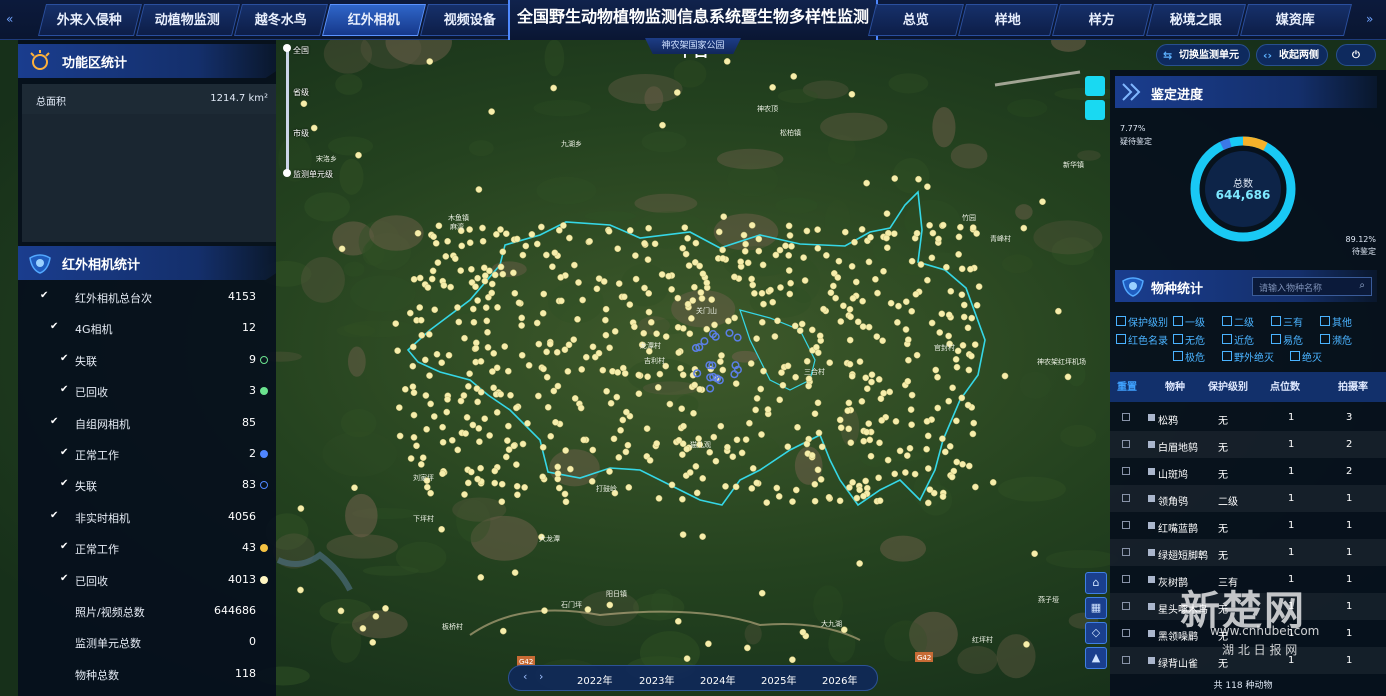  I want to click on camera-stat-row: ✔ 4G相机 12, so click(147, 328).